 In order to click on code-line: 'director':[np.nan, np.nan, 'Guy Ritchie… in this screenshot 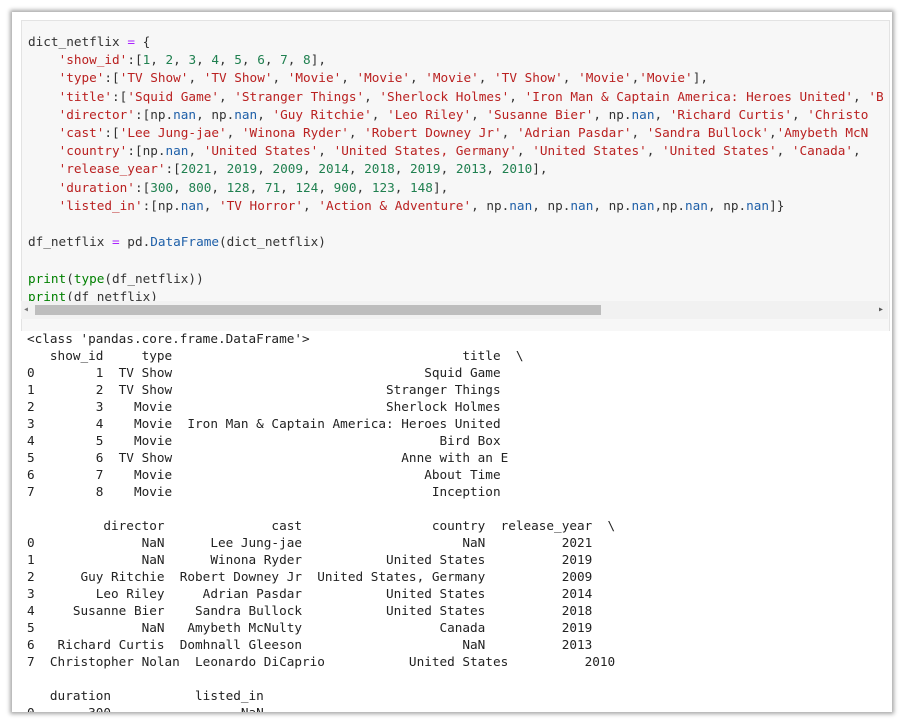, I will do `click(463, 114)`.